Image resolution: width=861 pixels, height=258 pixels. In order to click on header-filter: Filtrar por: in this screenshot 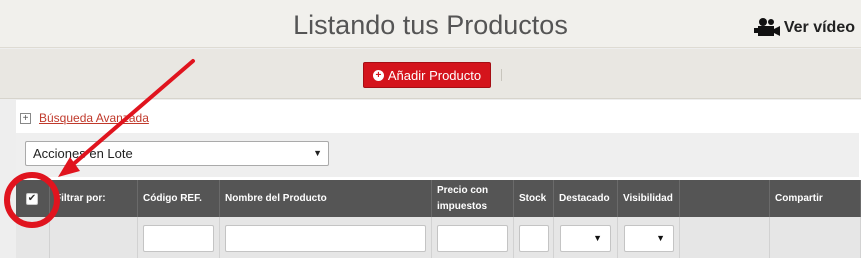, I will do `click(94, 198)`.